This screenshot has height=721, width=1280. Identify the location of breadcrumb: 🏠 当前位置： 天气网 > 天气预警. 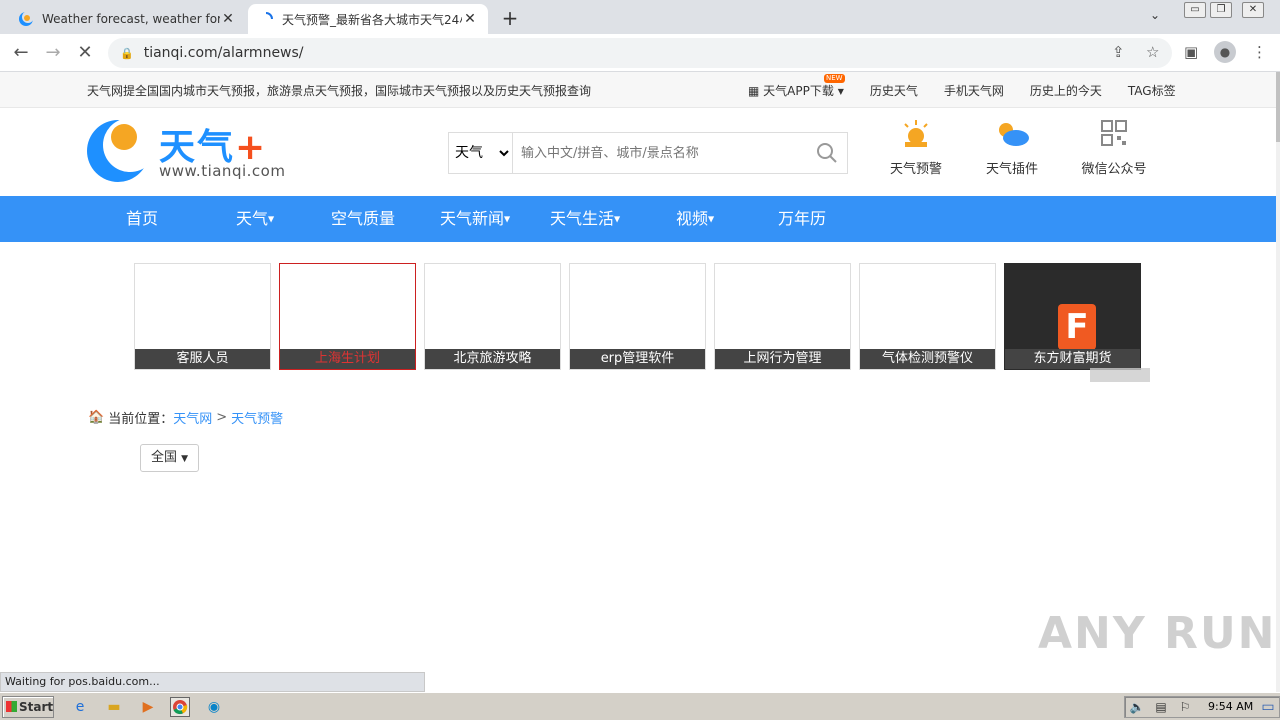
(186, 417).